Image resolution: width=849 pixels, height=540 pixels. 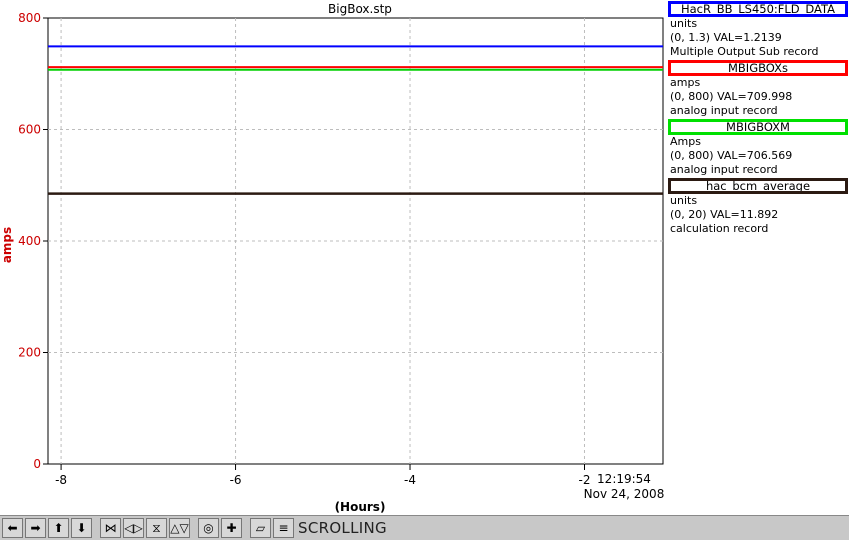 What do you see at coordinates (424, 527) in the screenshot?
I see `toolbar: ⬅ ➡ ⬆ ⬇ ⋈ ◁▷ ⧖ △▽ ◎ ✚ ⏥ ≡ SCROLLING` at bounding box center [424, 527].